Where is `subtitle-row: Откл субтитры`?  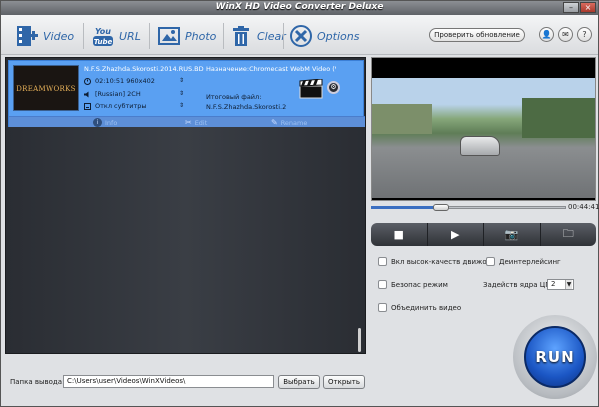
subtitle-row: Откл субтитры is located at coordinates (115, 106).